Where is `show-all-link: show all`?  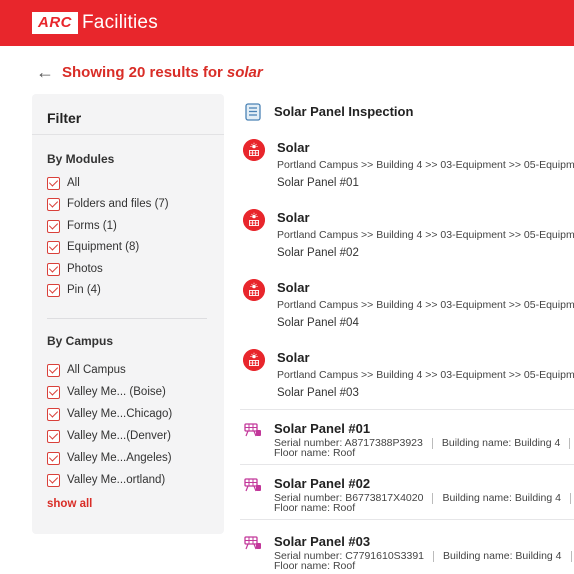
show-all-link: show all is located at coordinates (69, 504).